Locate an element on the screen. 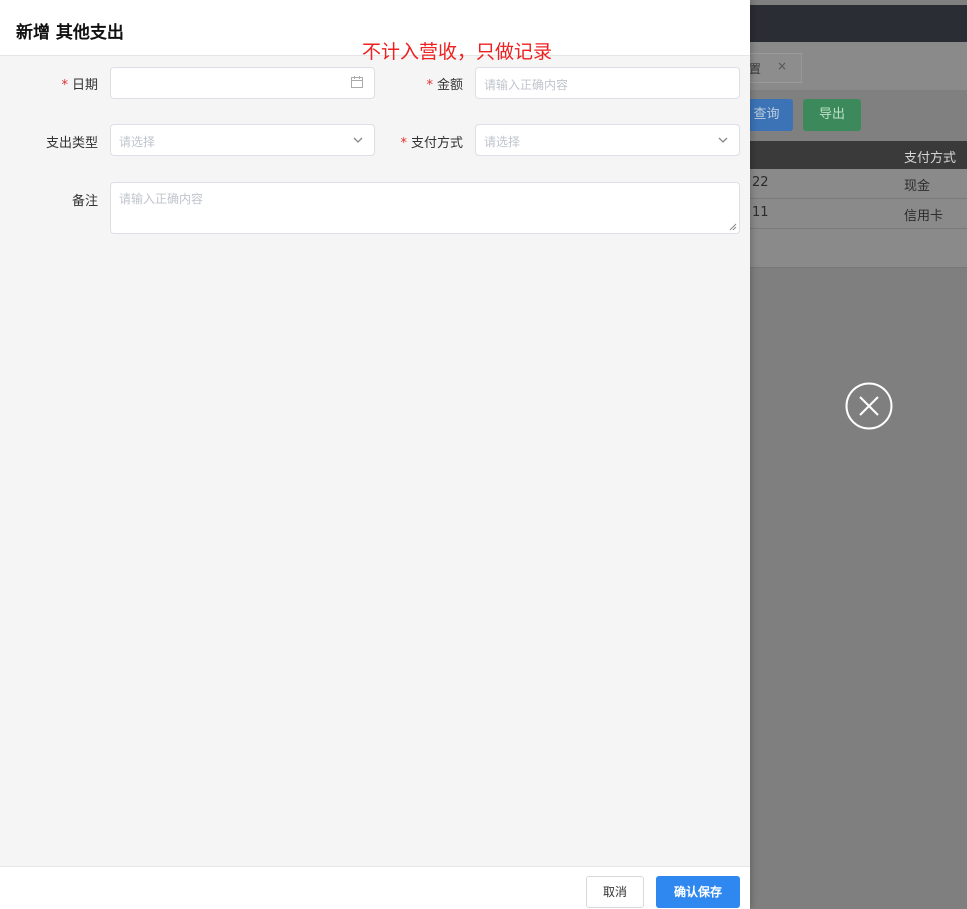  payment-method-placeholder: 请选择 is located at coordinates (502, 142).